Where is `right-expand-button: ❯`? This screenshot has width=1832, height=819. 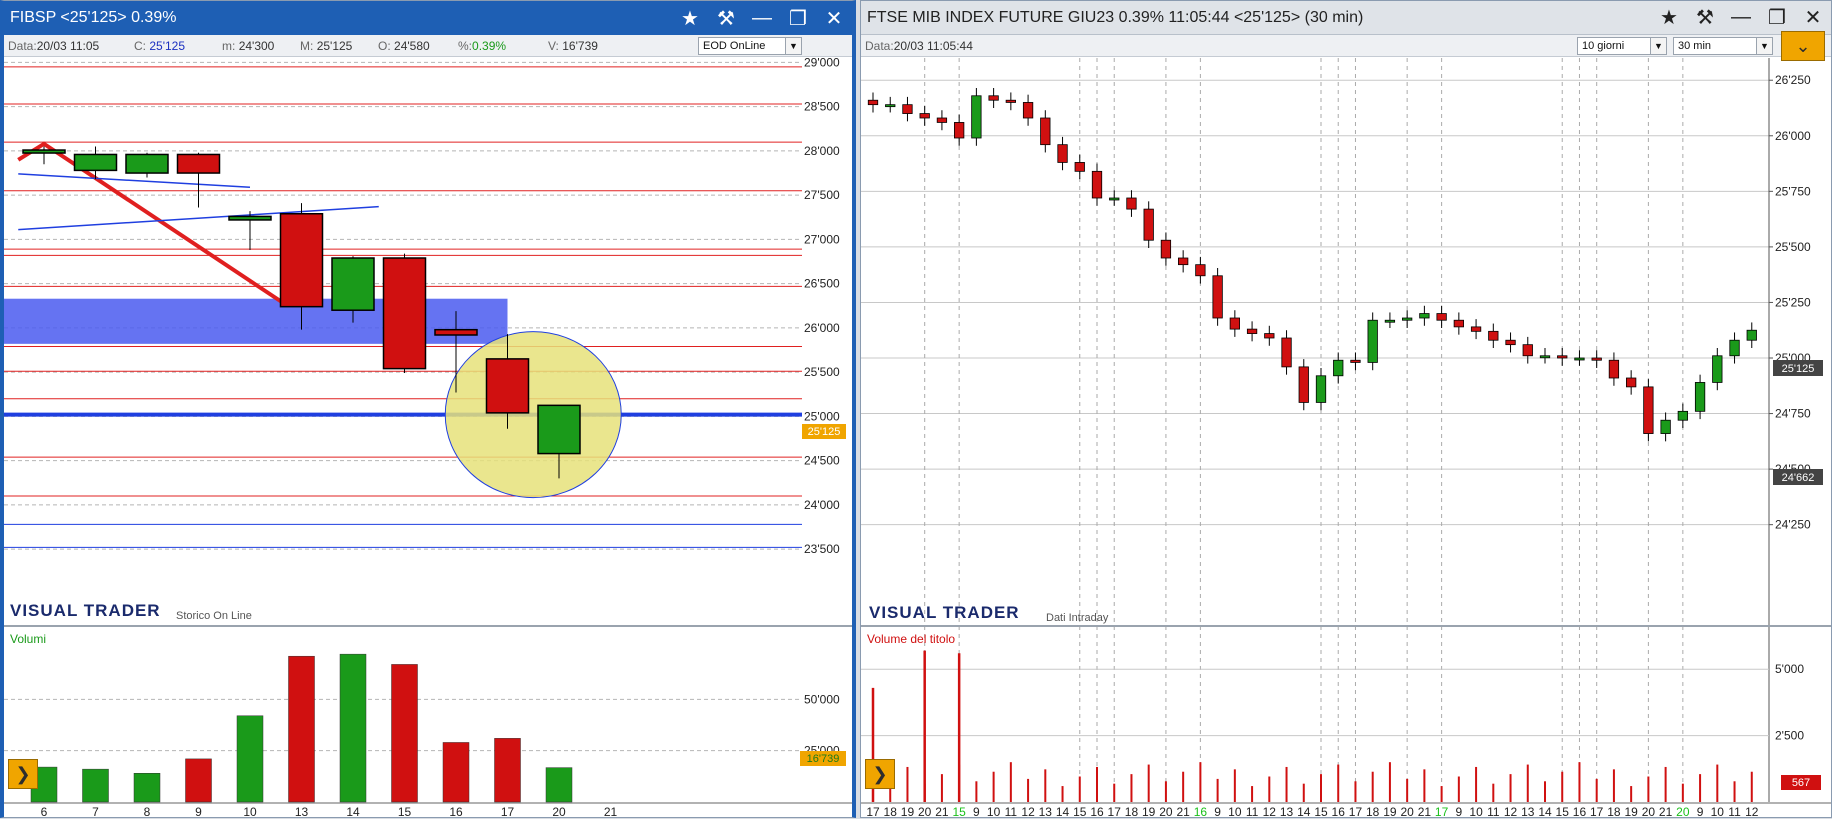
right-expand-button: ❯ is located at coordinates (880, 774).